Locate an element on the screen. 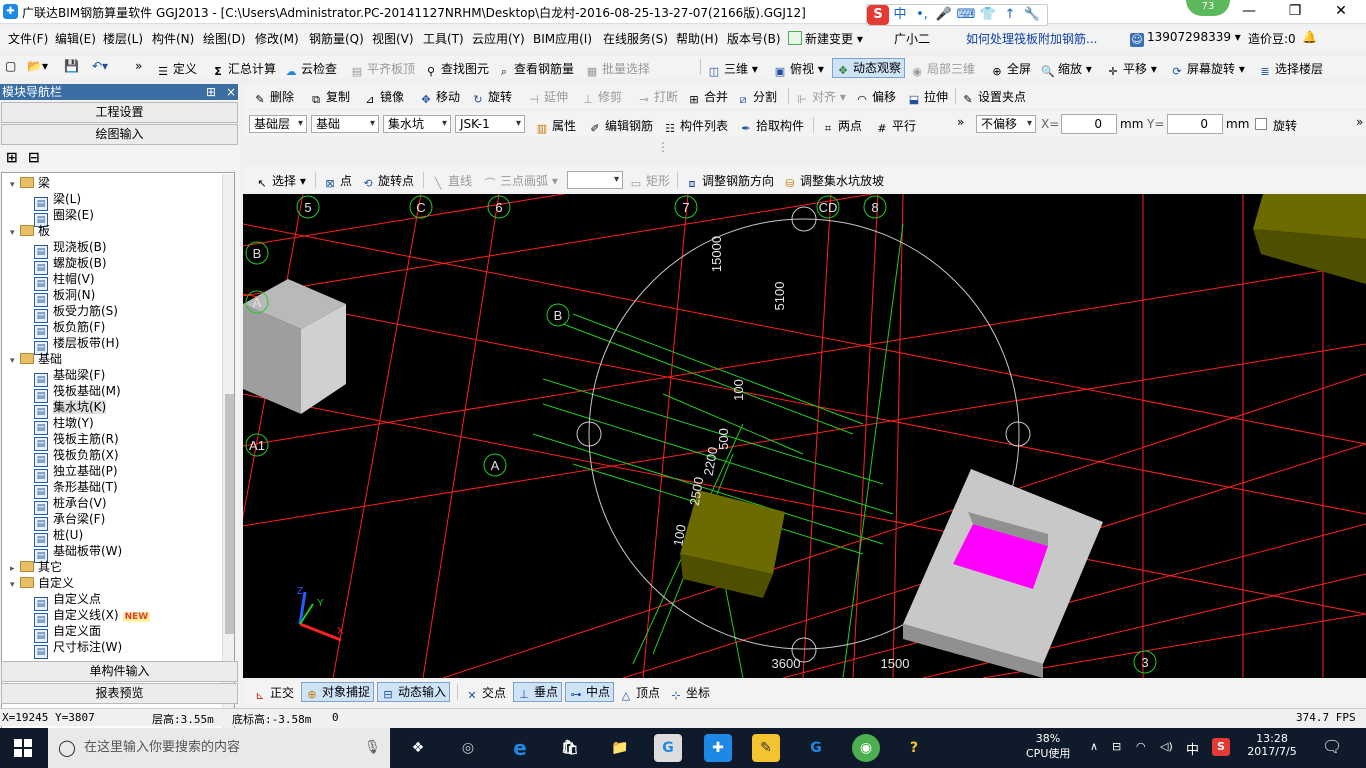 The width and height of the screenshot is (1366, 768). local-3d-button: ◉ 局部三维 is located at coordinates (942, 69).